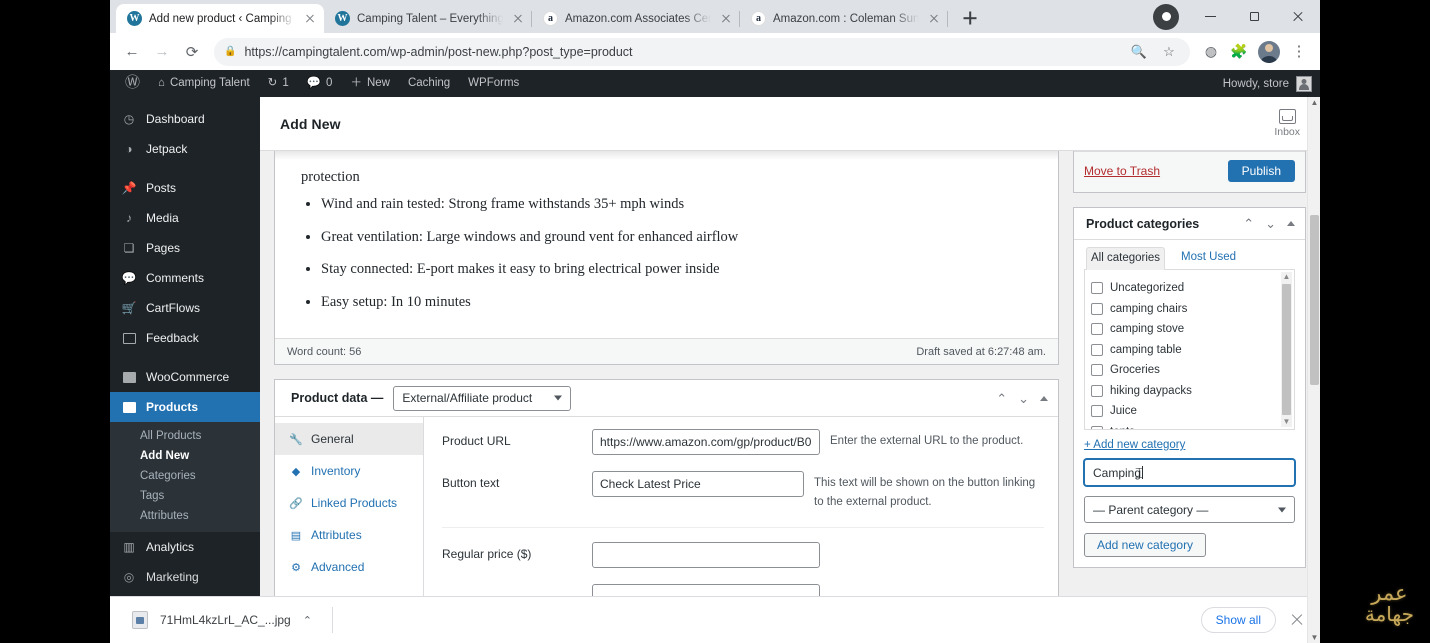 Image resolution: width=1430 pixels, height=643 pixels. Describe the element at coordinates (1189, 445) in the screenshot. I see `add-new-category-link: + Add new category` at that location.